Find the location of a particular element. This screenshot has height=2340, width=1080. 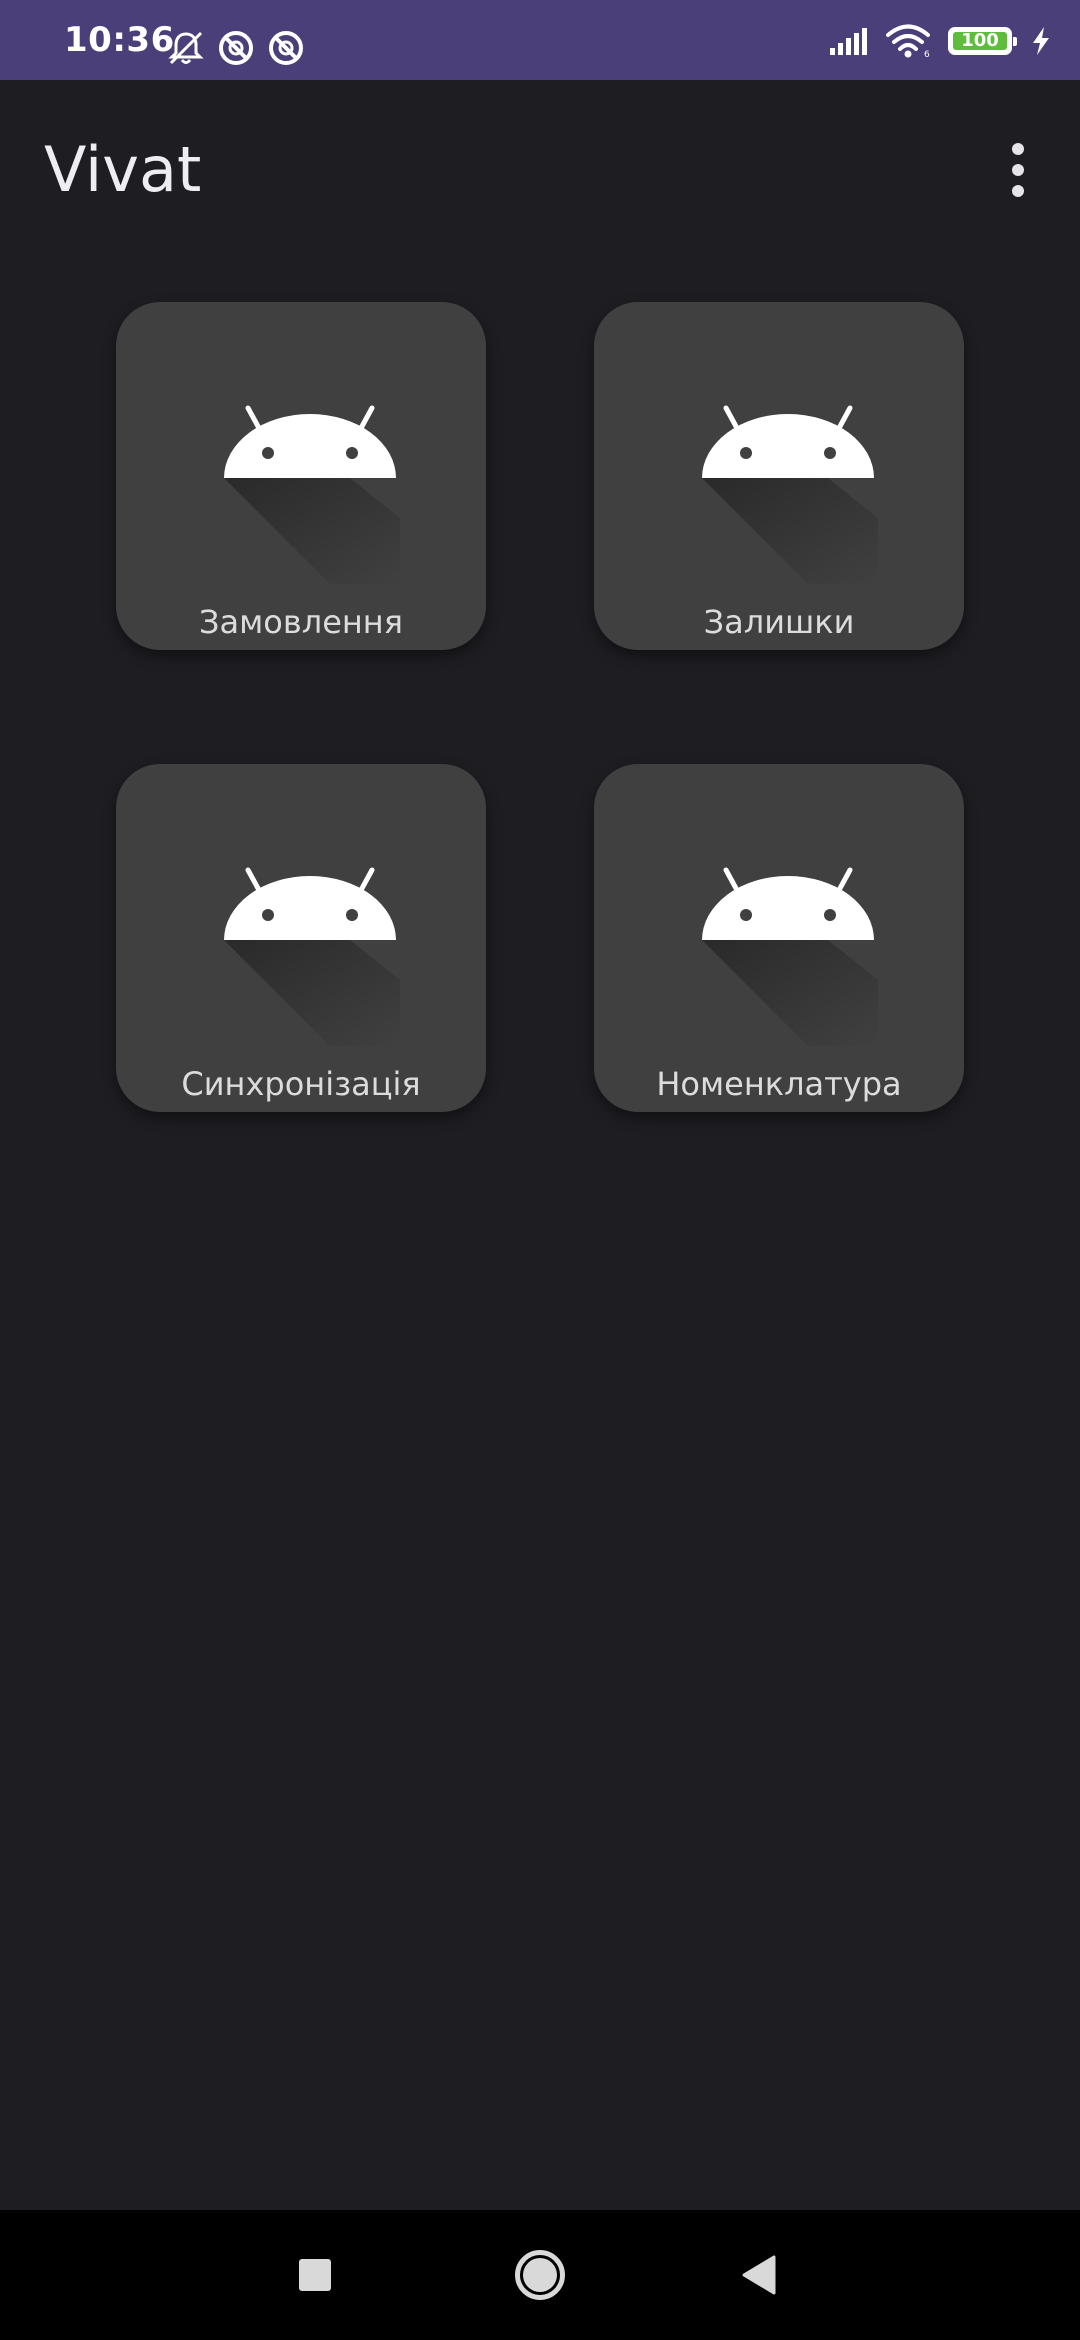

svg-text: 6 is located at coordinates (927, 54).